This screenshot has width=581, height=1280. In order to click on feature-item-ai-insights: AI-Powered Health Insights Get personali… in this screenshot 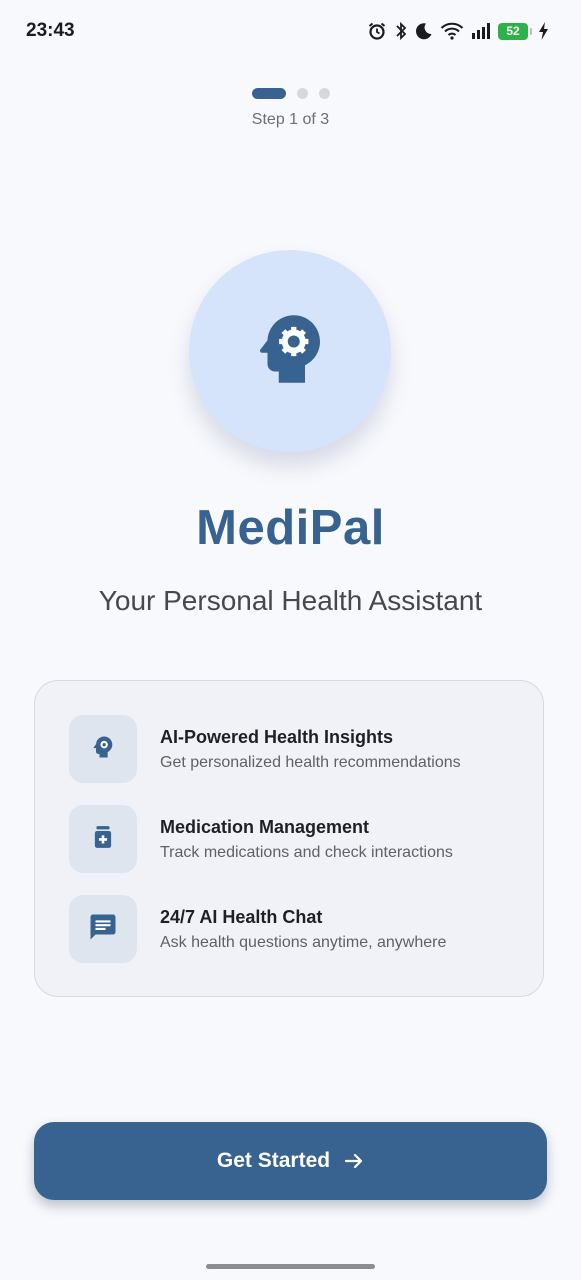, I will do `click(265, 749)`.